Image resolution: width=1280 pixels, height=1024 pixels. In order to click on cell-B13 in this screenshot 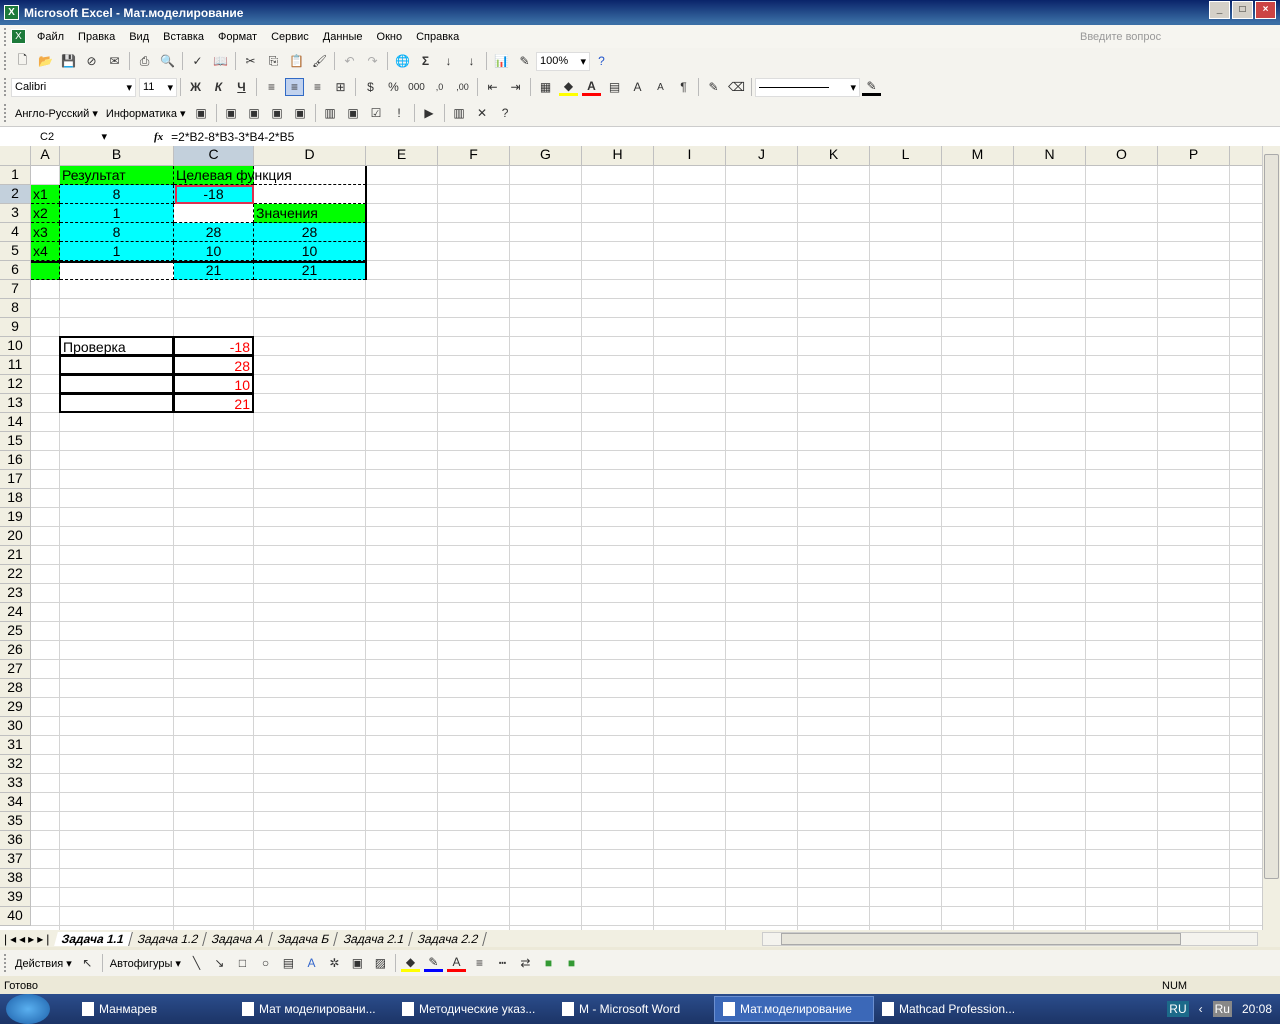, I will do `click(116, 403)`.